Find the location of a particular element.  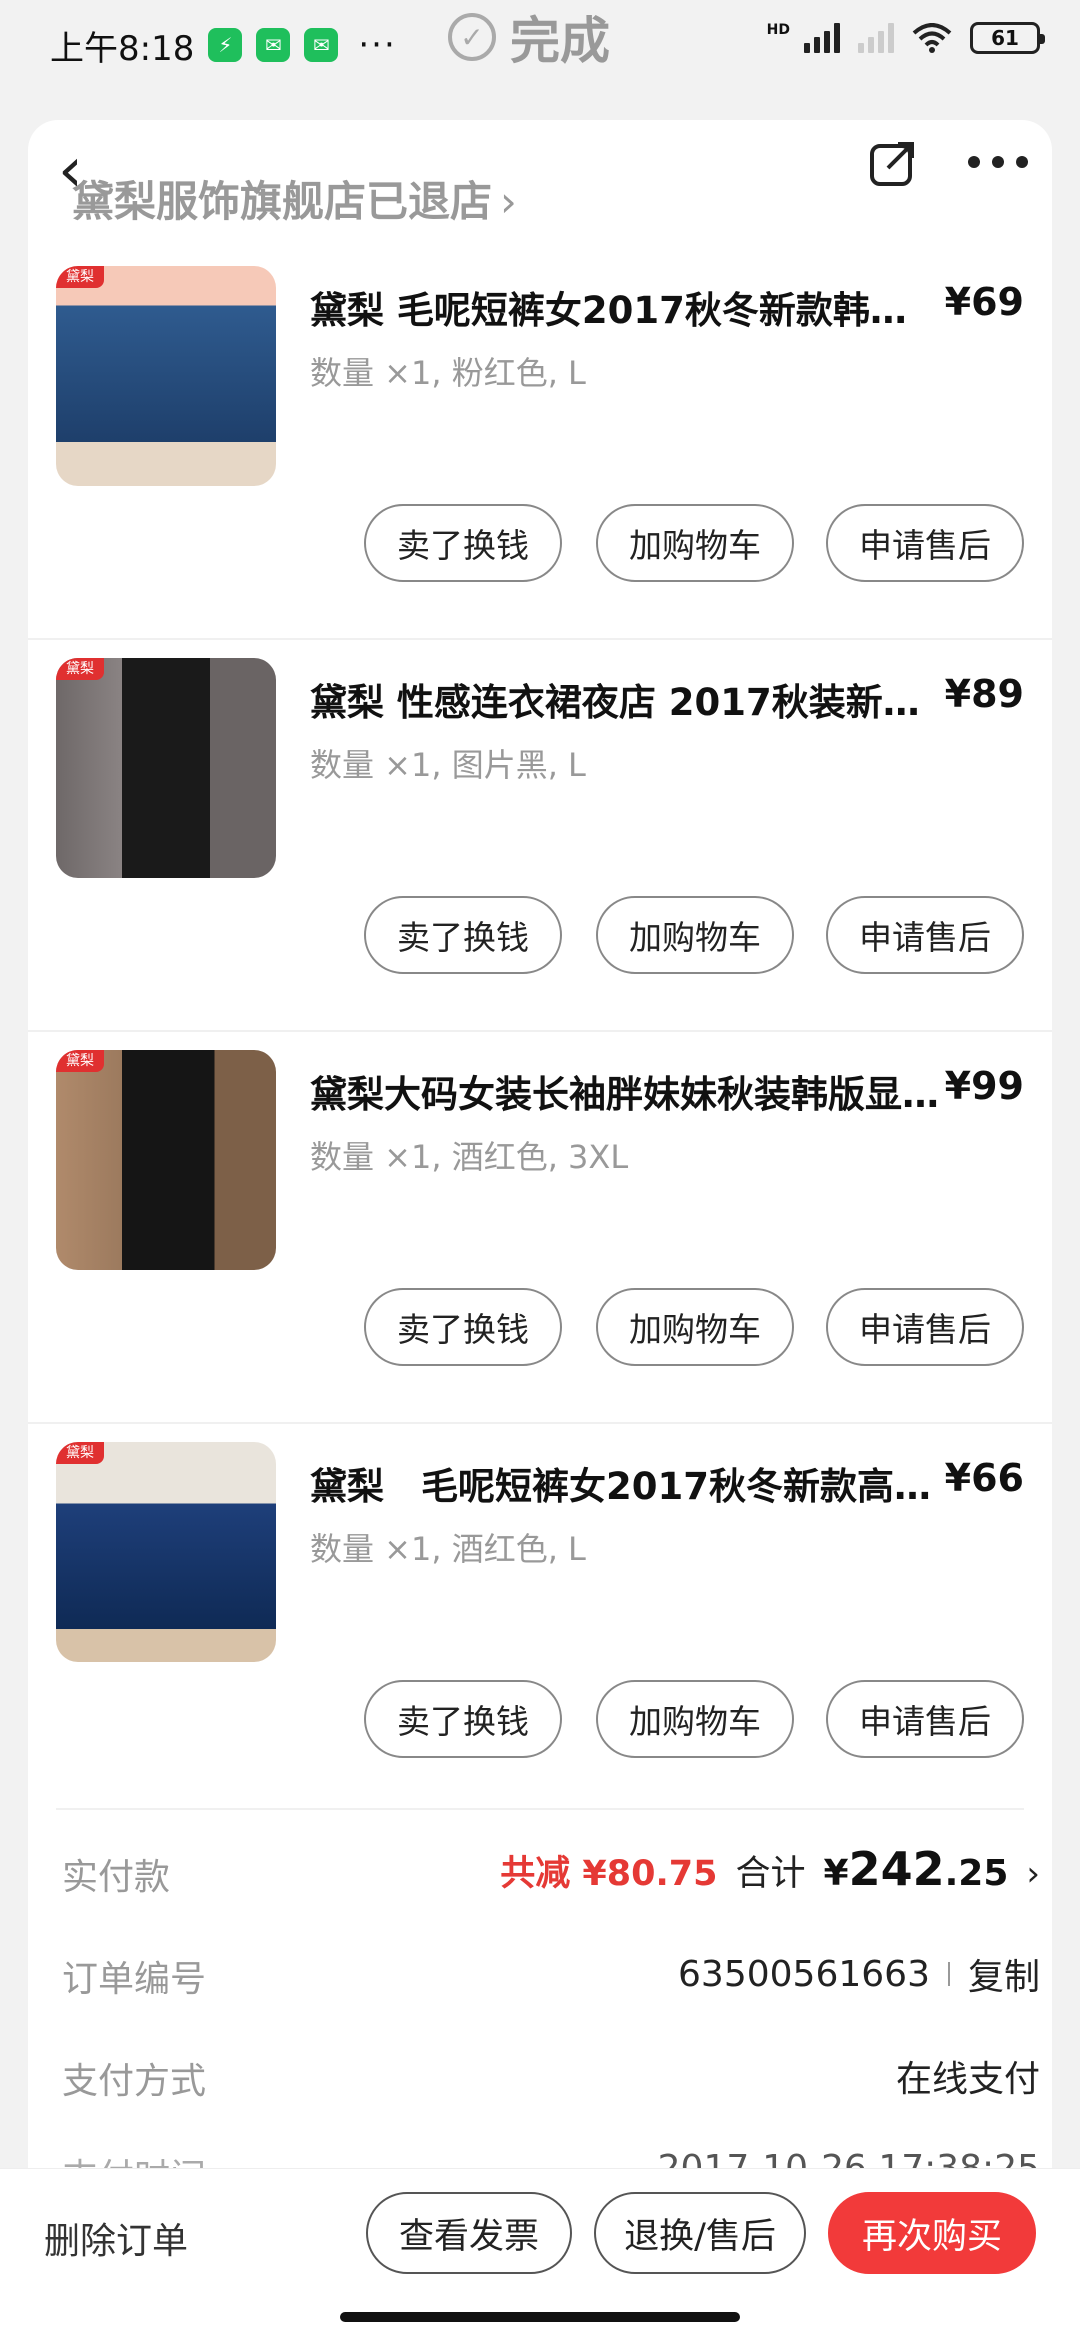

product-title: 黛梨 毛呢短裤女2017秋冬新款高腰宽松 is located at coordinates (625, 1483).